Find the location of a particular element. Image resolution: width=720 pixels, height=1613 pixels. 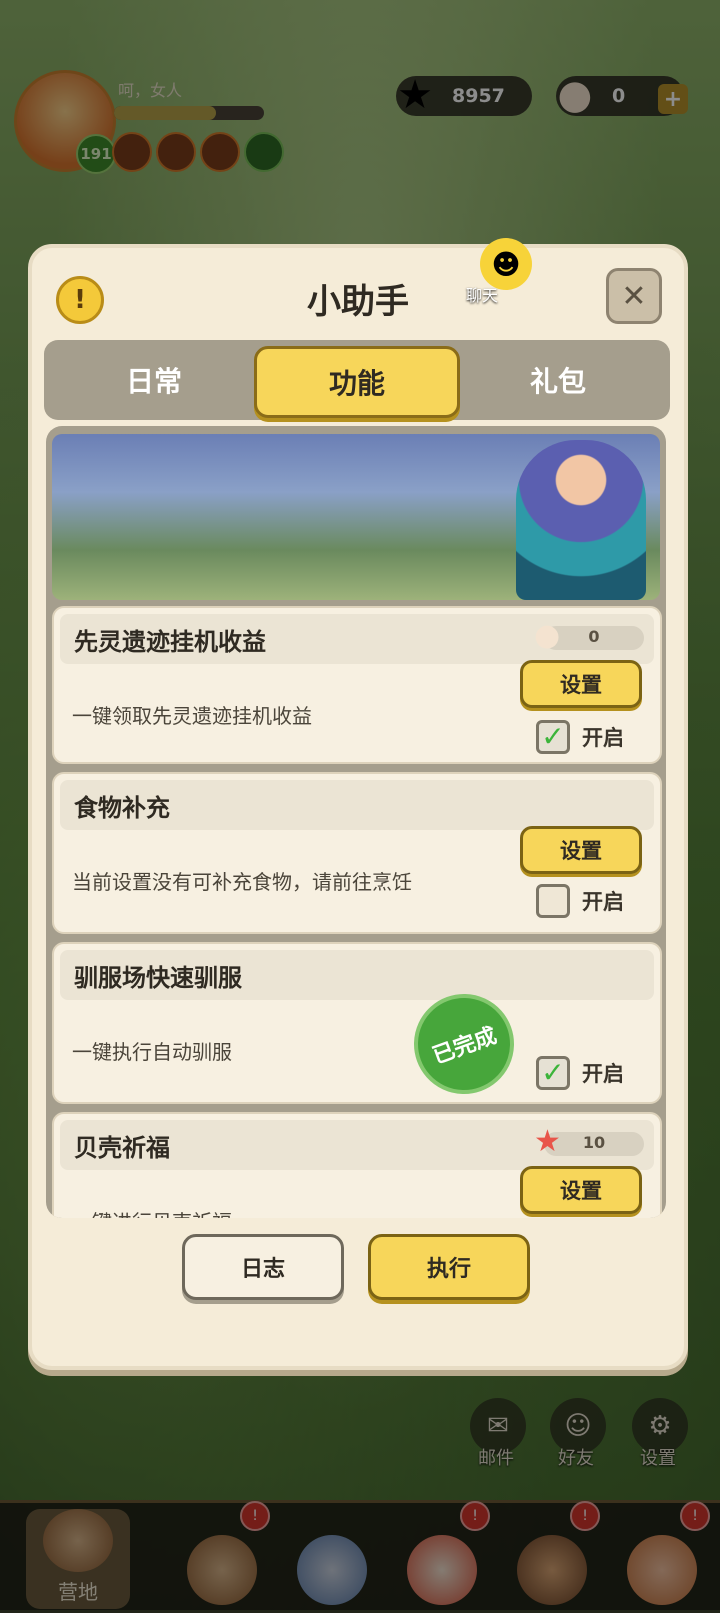

chat-button: ☻ 聊天 is located at coordinates (496, 273).